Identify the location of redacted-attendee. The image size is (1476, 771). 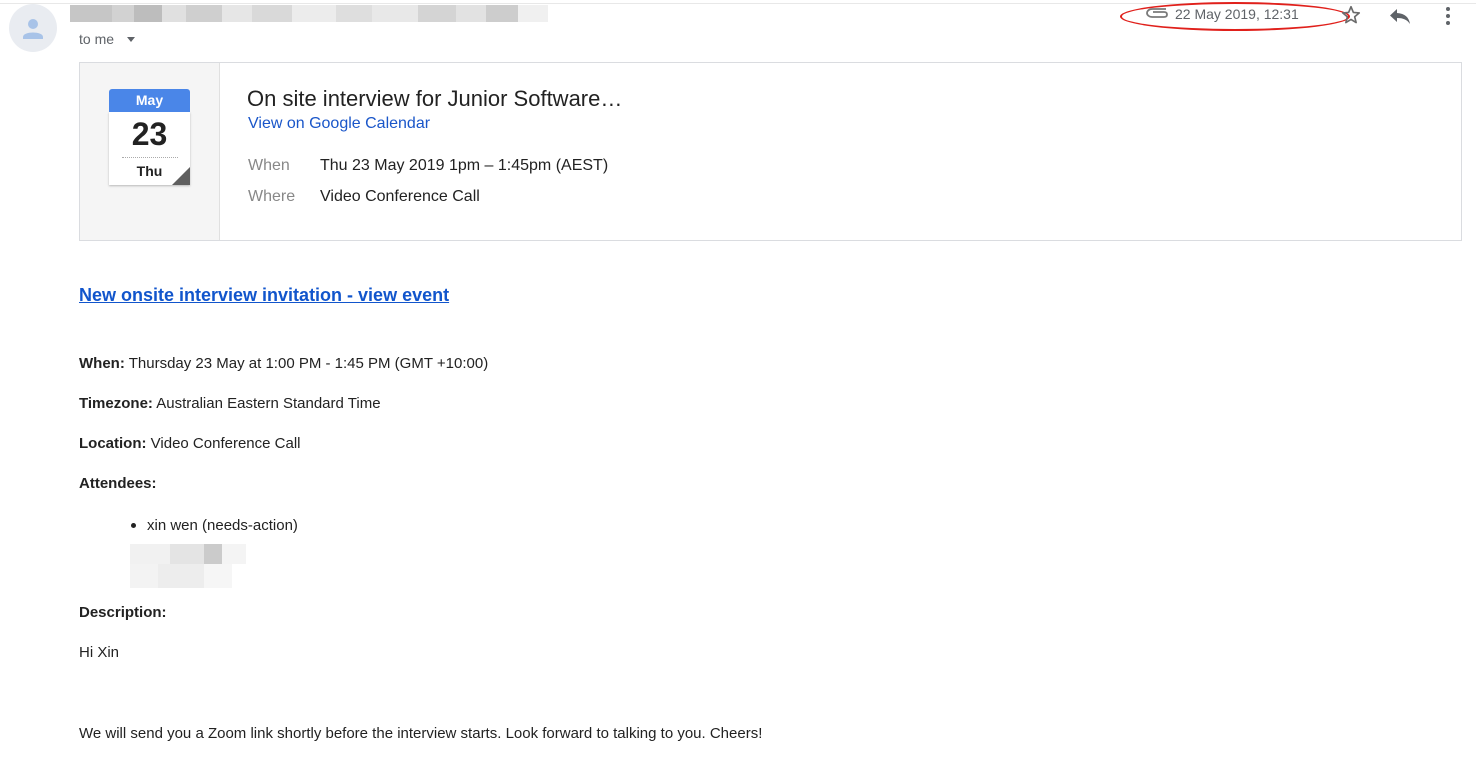
(188, 565).